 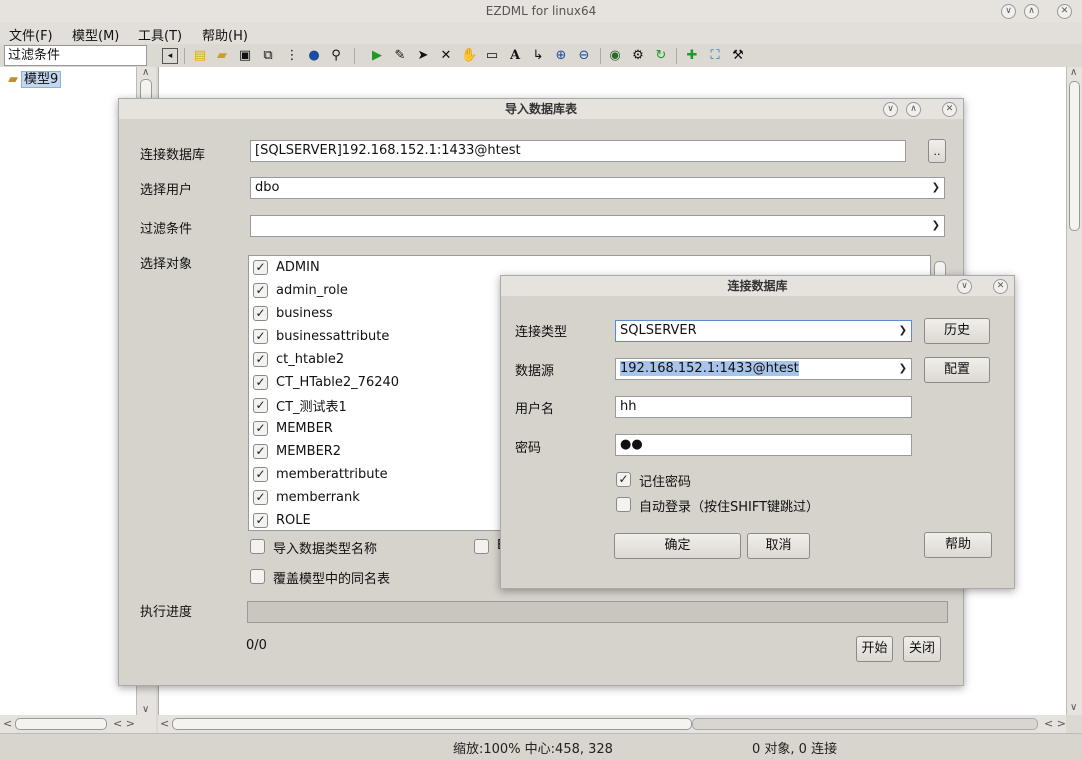 What do you see at coordinates (257, 576) in the screenshot?
I see `overwrite-tables-checkbox` at bounding box center [257, 576].